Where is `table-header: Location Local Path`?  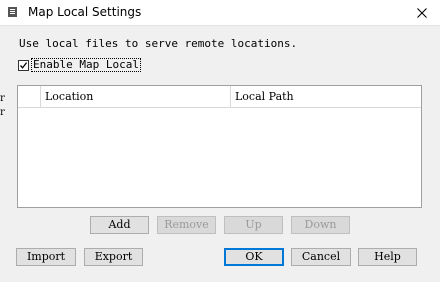
table-header: Location Local Path is located at coordinates (219, 97).